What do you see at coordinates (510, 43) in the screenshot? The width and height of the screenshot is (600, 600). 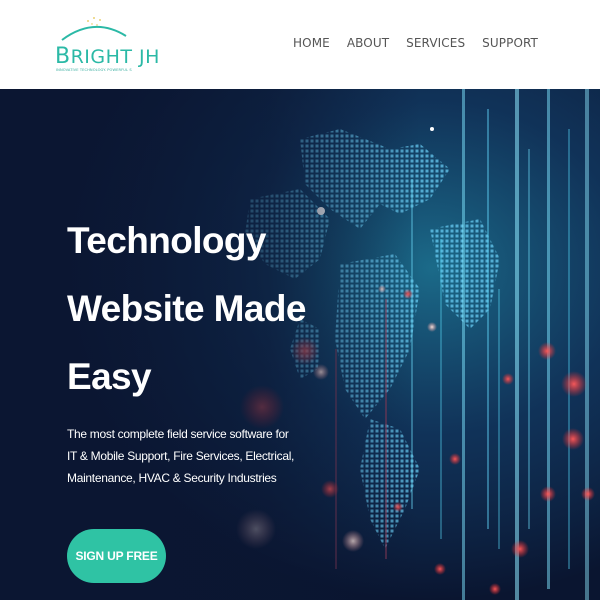 I see `nav-support-link: SUPPORT` at bounding box center [510, 43].